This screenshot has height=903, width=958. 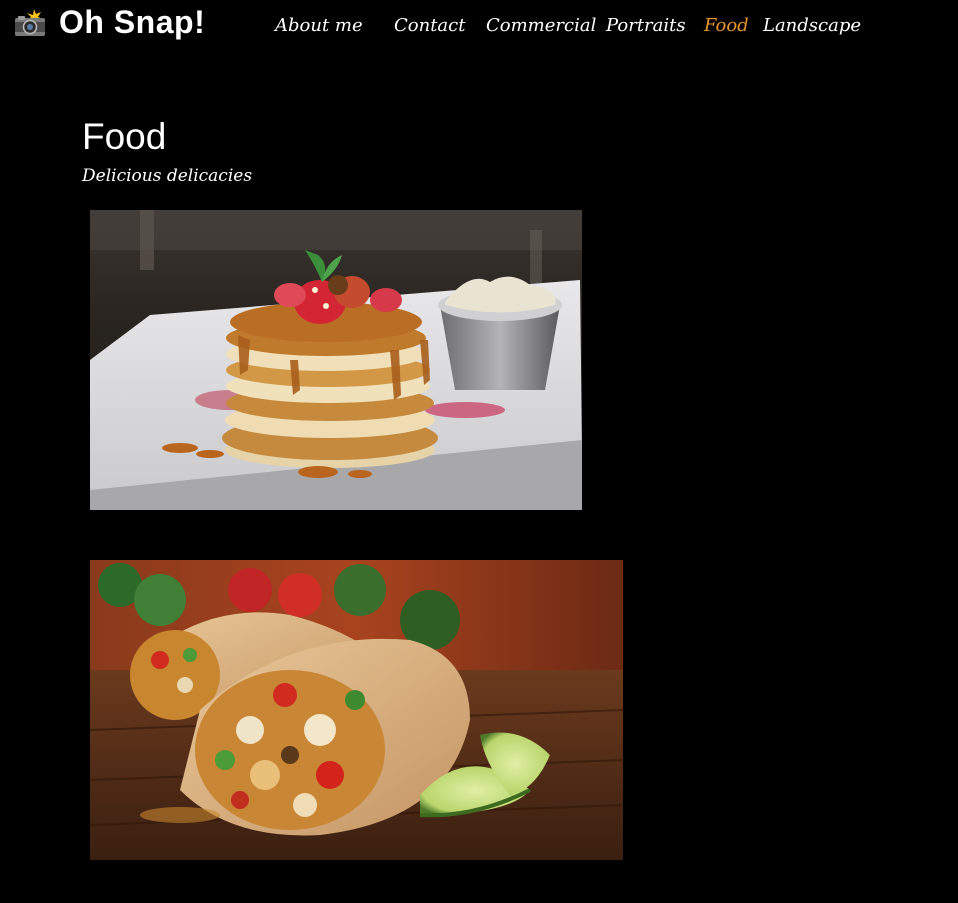 I want to click on page-subtitle: Delicious delicacies, so click(x=167, y=176).